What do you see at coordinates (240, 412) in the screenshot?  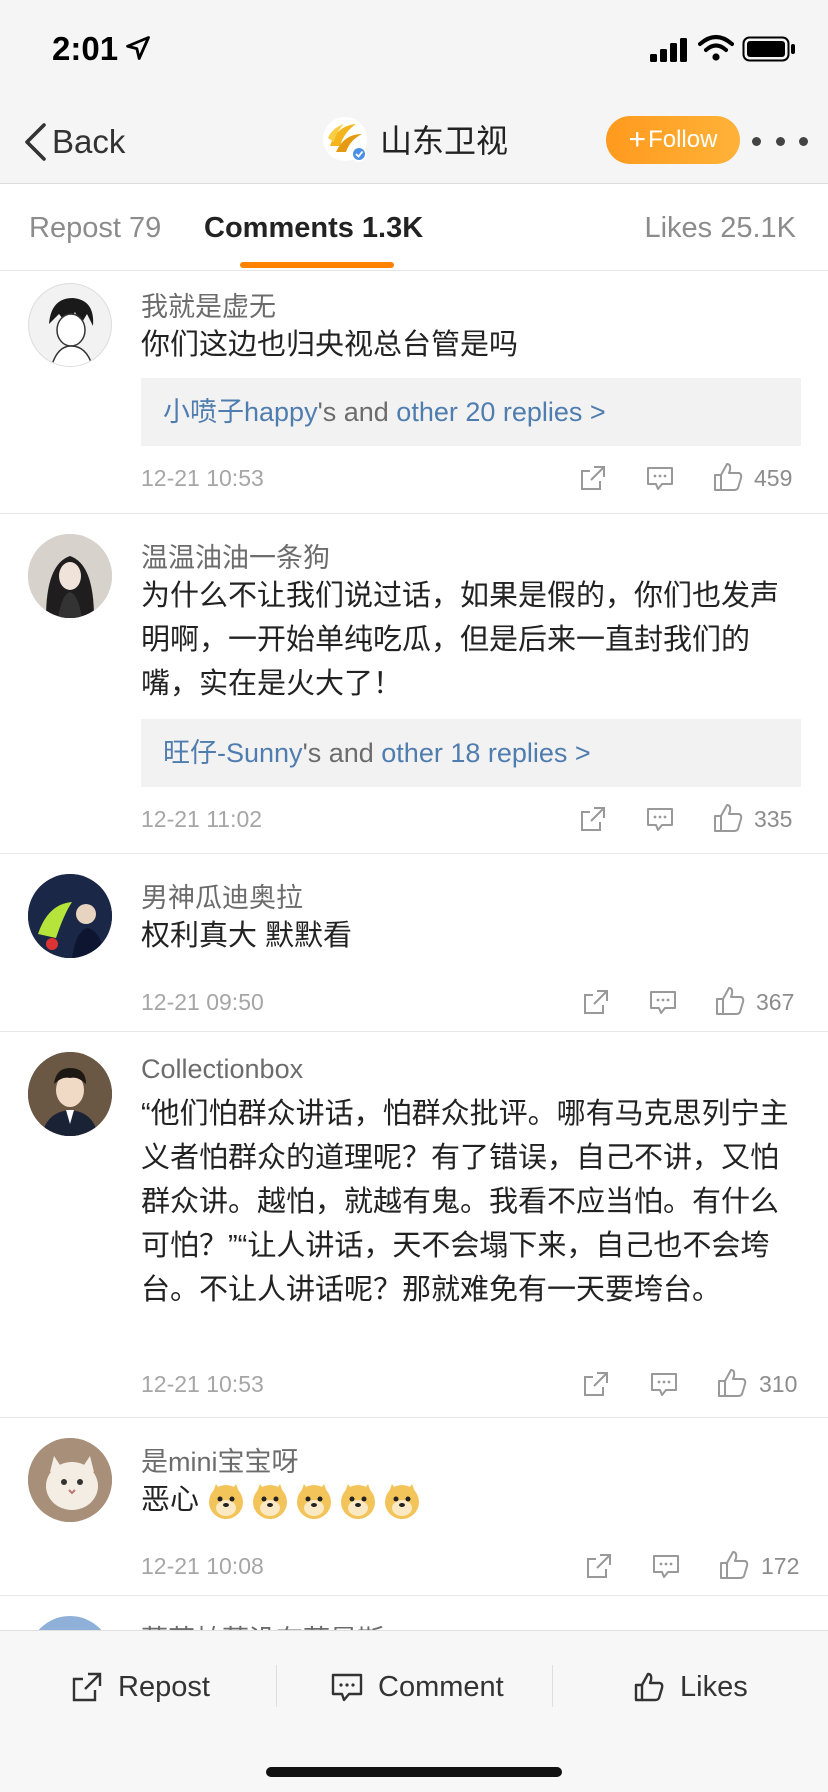 I see `reply-user-link: 小喷子happy` at bounding box center [240, 412].